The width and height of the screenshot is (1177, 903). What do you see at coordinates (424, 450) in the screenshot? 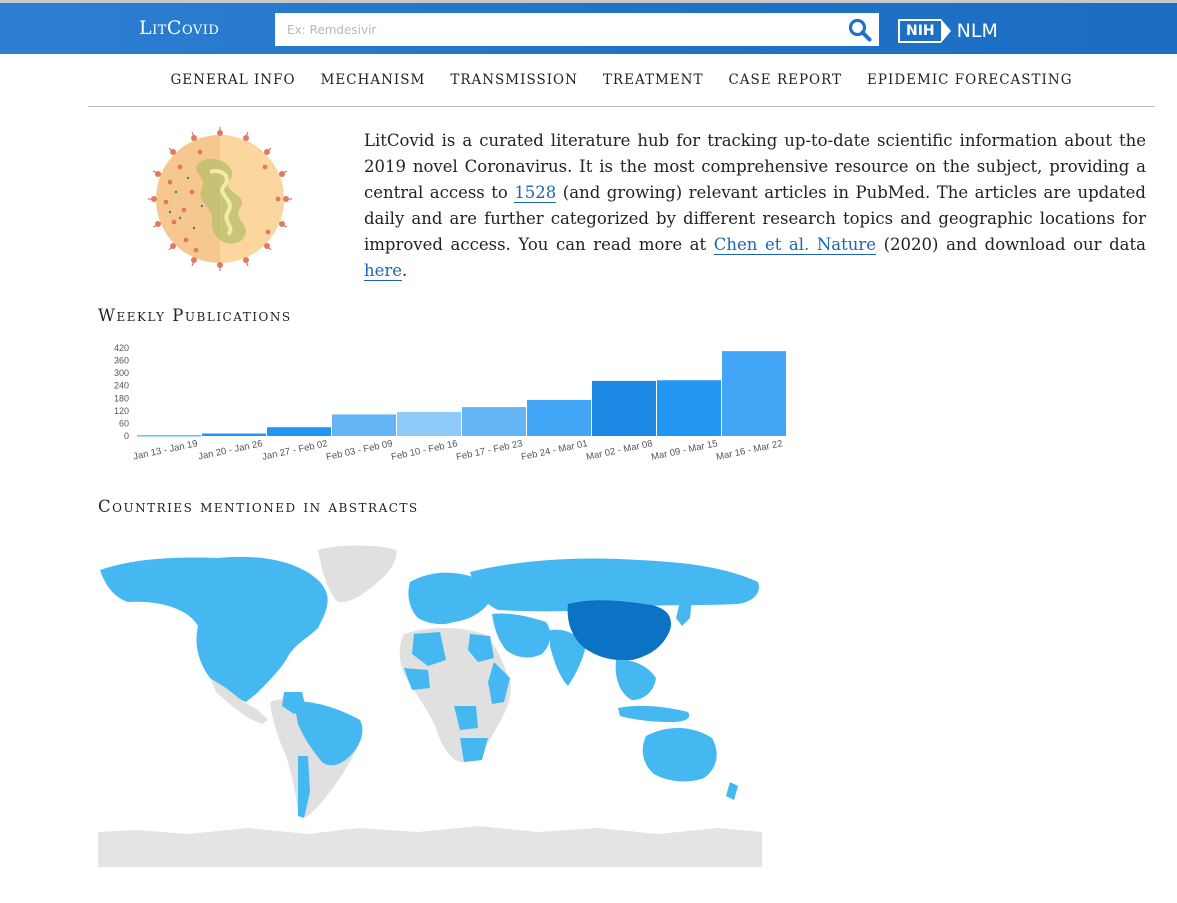
I see `x-tick-label: Feb 10 - Feb 16` at bounding box center [424, 450].